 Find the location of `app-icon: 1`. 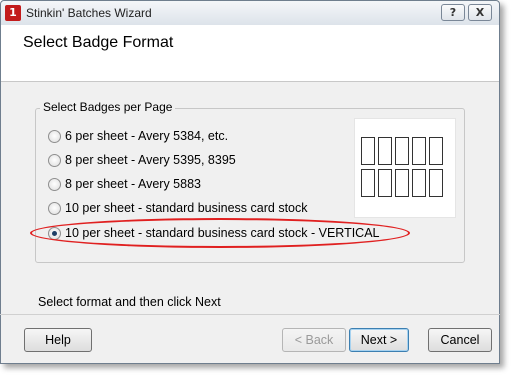

app-icon: 1 is located at coordinates (13, 13).